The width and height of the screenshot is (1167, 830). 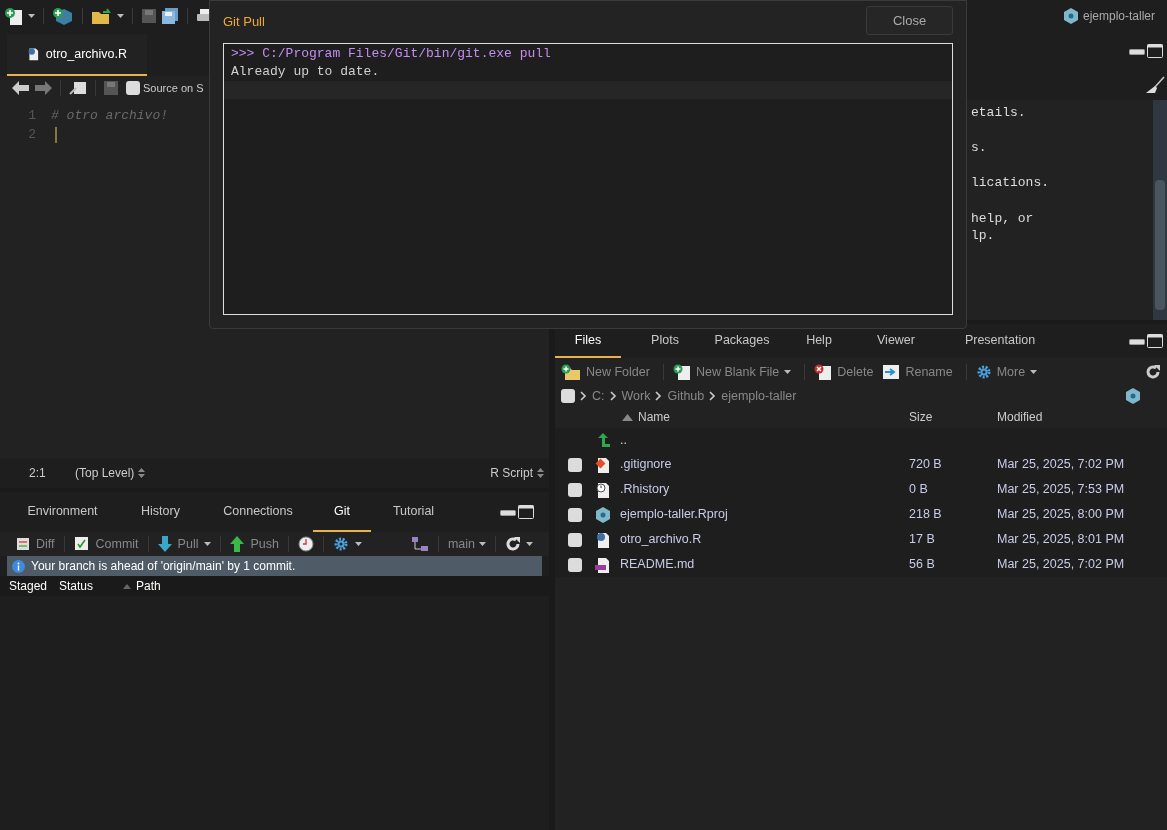 What do you see at coordinates (603, 489) in the screenshot?
I see `history-file-icon` at bounding box center [603, 489].